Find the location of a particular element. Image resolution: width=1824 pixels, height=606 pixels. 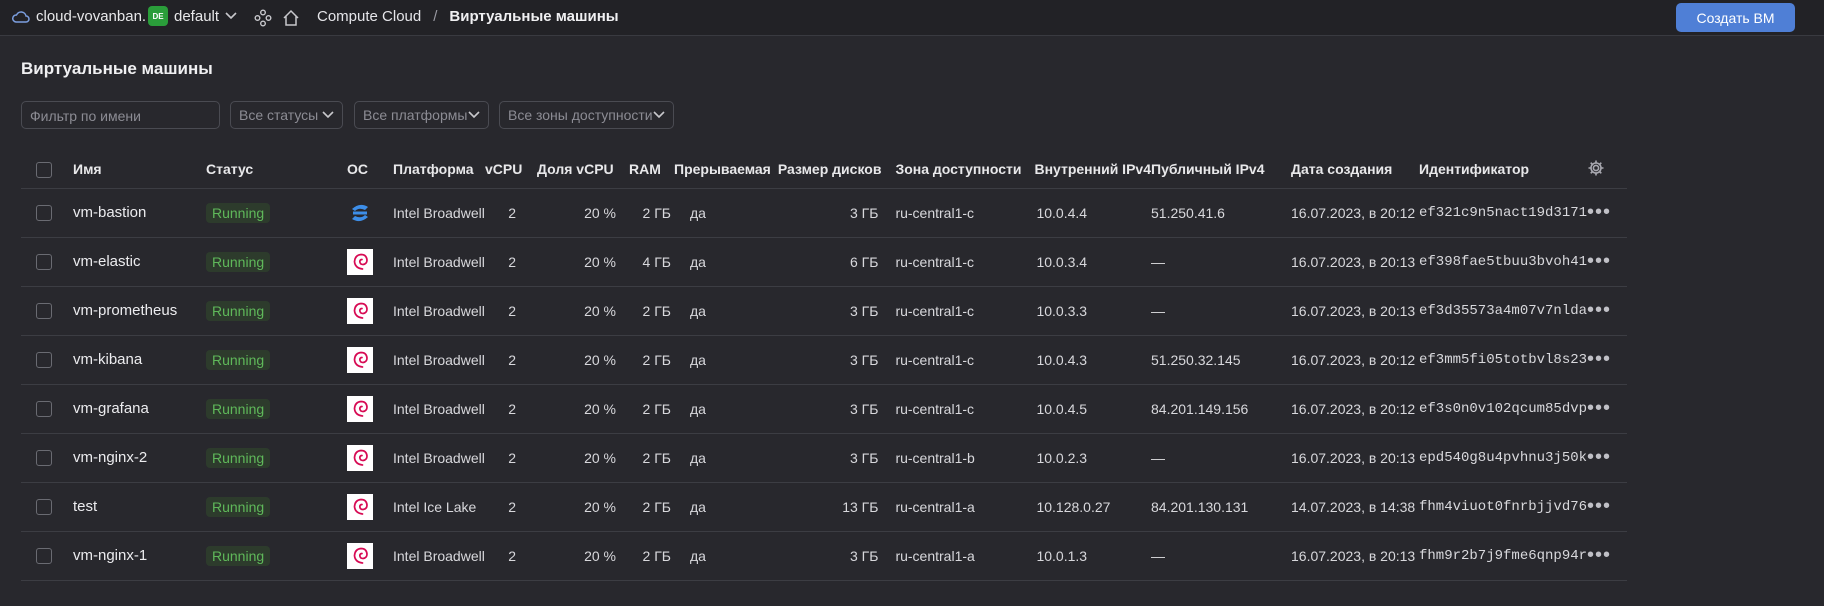

col-platform: Платформа is located at coordinates (439, 170).